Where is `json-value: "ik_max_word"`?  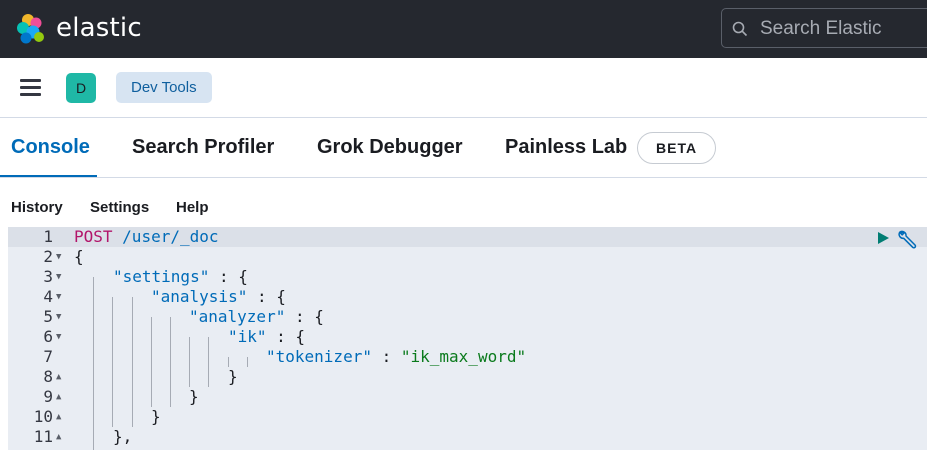
json-value: "ik_max_word" is located at coordinates (463, 356).